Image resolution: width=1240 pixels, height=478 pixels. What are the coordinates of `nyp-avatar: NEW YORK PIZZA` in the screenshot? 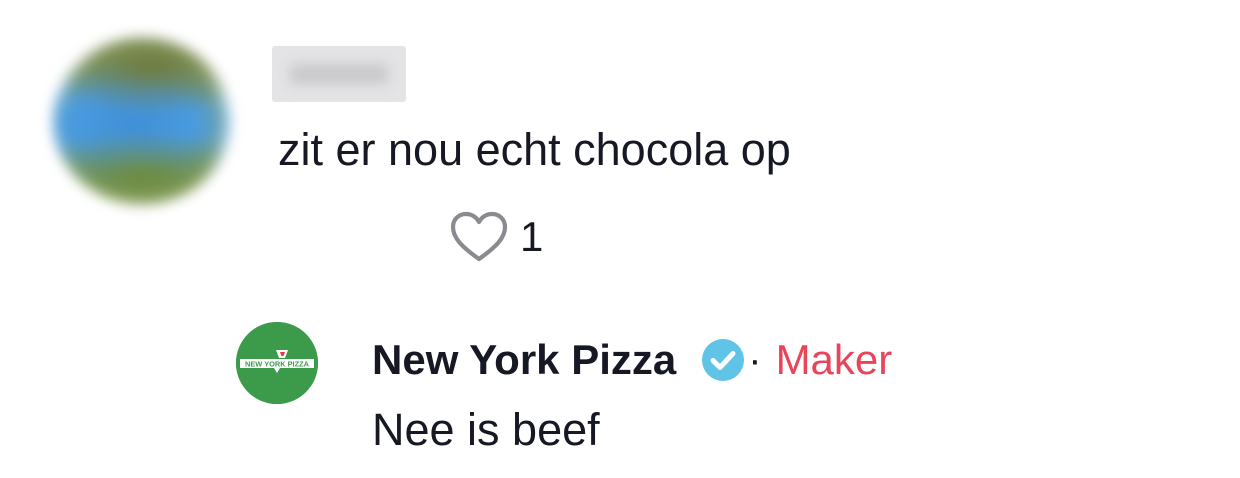 It's located at (277, 363).